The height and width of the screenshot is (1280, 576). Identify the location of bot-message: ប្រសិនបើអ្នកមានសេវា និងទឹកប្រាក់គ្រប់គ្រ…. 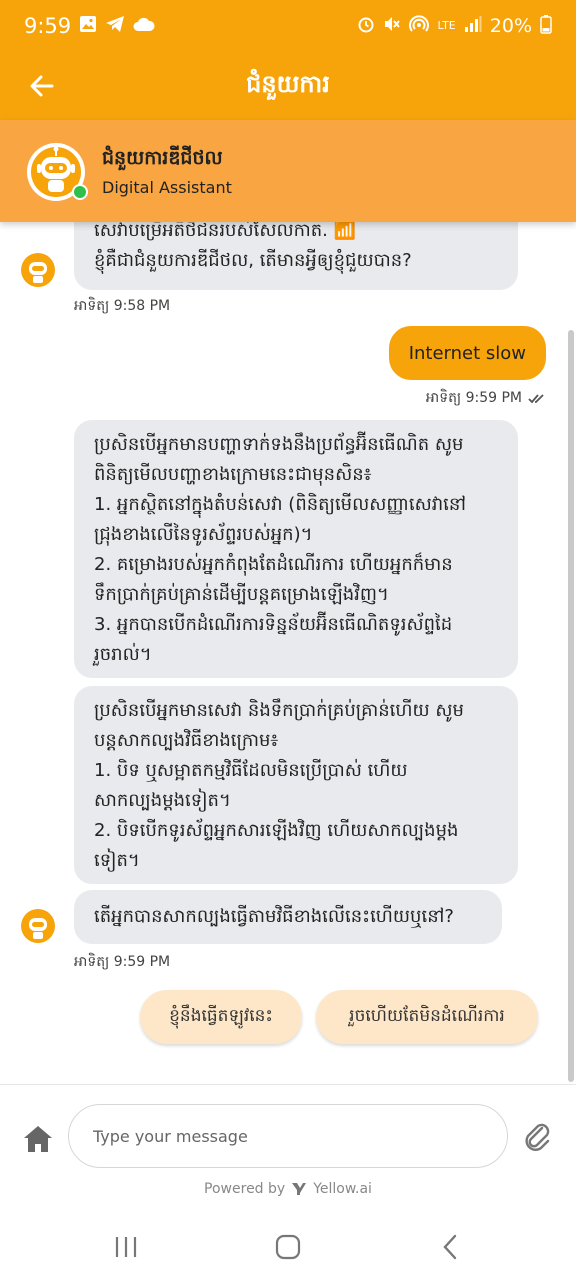
(296, 785).